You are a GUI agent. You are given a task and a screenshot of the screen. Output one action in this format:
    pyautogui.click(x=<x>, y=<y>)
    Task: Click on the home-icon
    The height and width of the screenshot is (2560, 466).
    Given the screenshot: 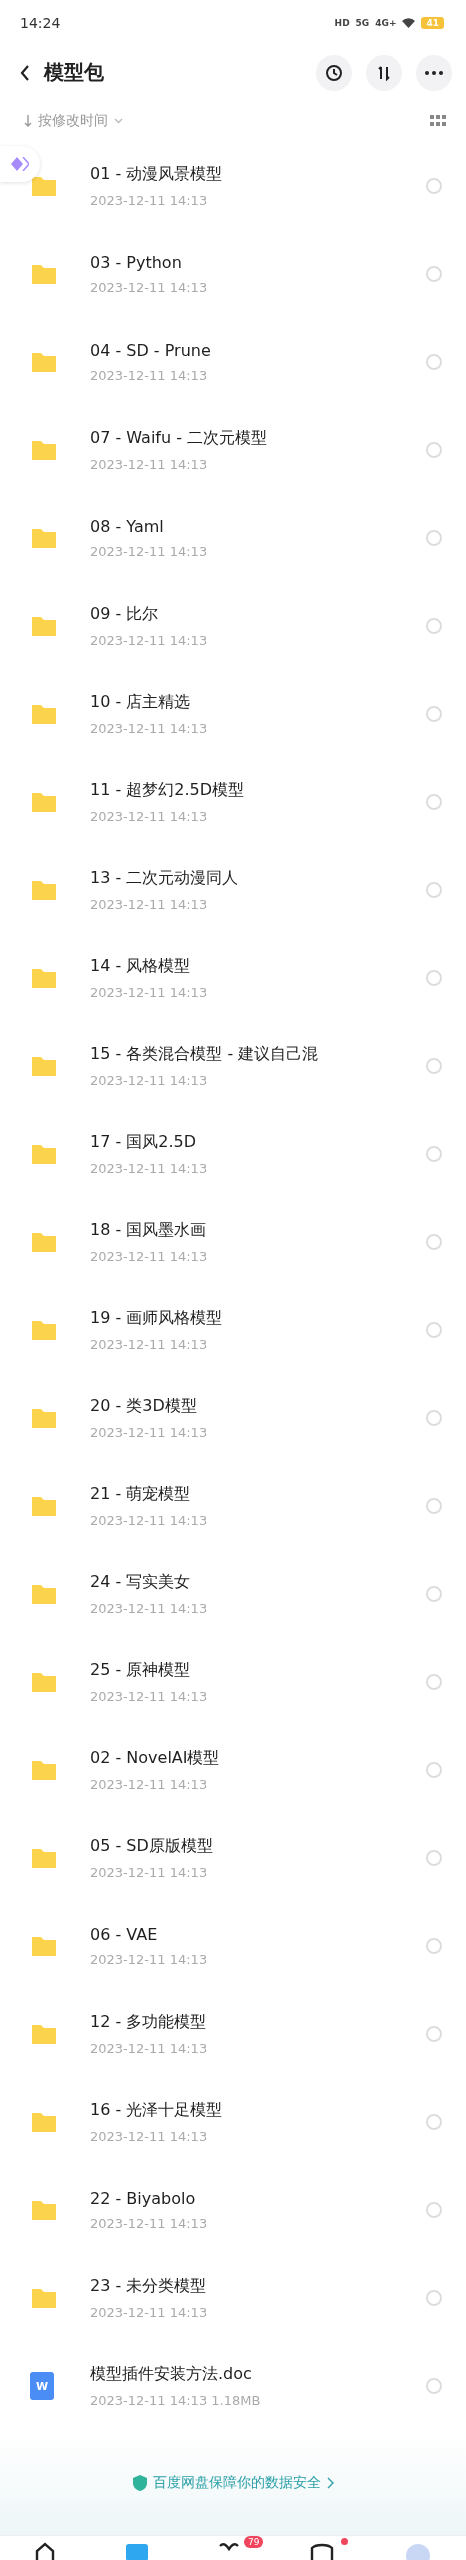 What is the action you would take?
    pyautogui.click(x=45, y=2551)
    